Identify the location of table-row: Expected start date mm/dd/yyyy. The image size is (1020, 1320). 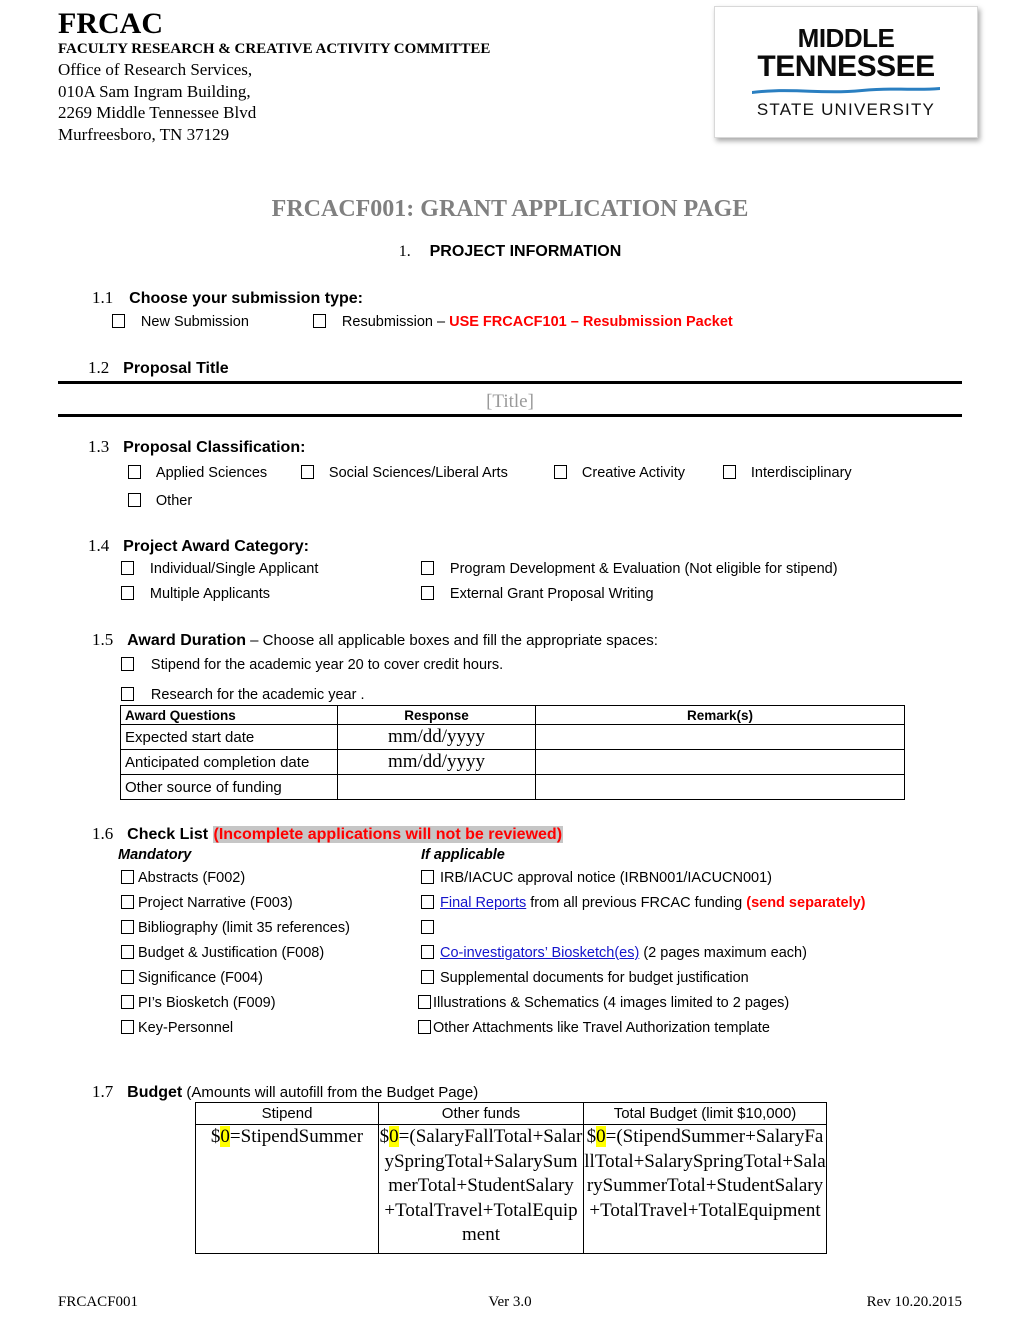
(512, 737).